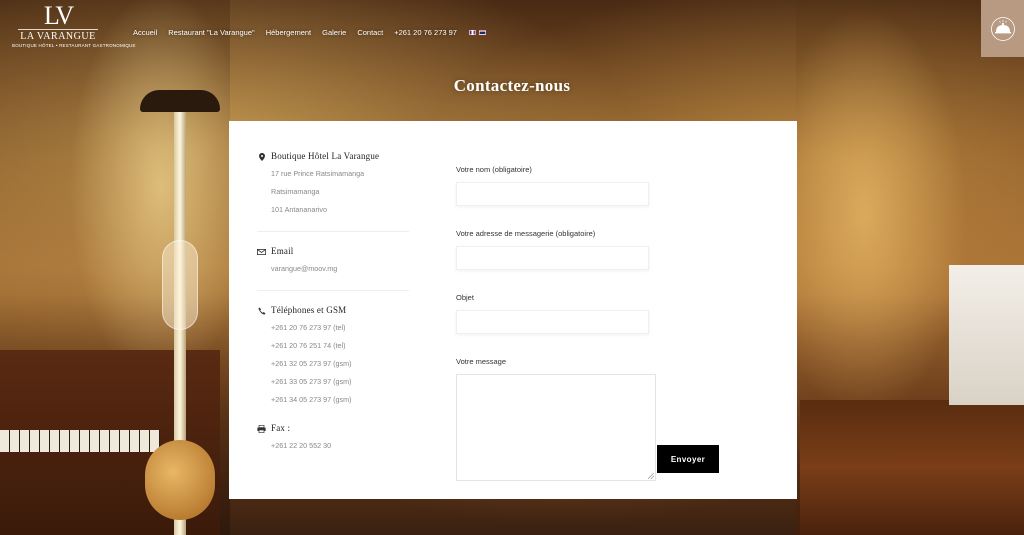 The width and height of the screenshot is (1024, 535). Describe the element at coordinates (482, 32) in the screenshot. I see `en-flag-icon` at that location.